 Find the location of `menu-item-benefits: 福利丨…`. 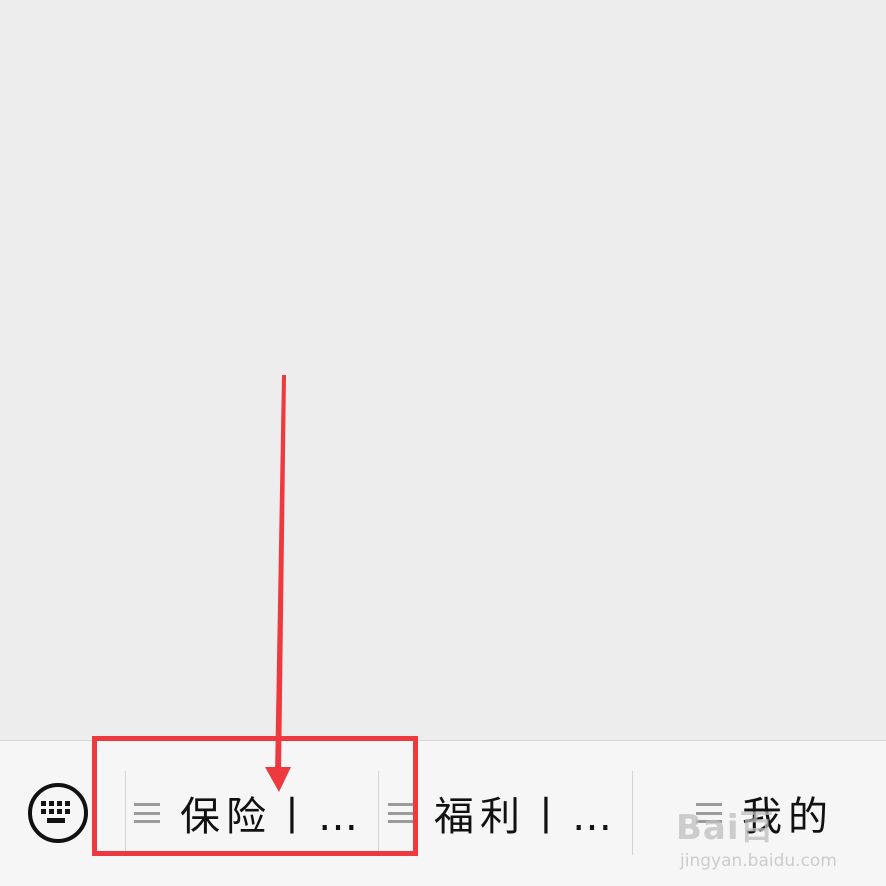

menu-item-benefits: 福利丨… is located at coordinates (510, 813).